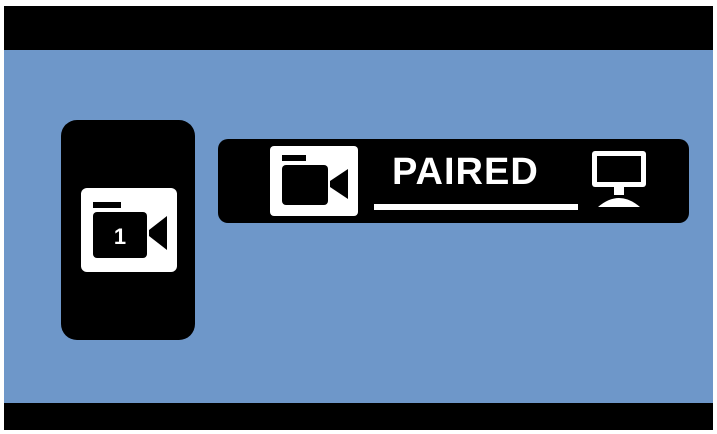  What do you see at coordinates (619, 179) in the screenshot?
I see `monitor-icon` at bounding box center [619, 179].